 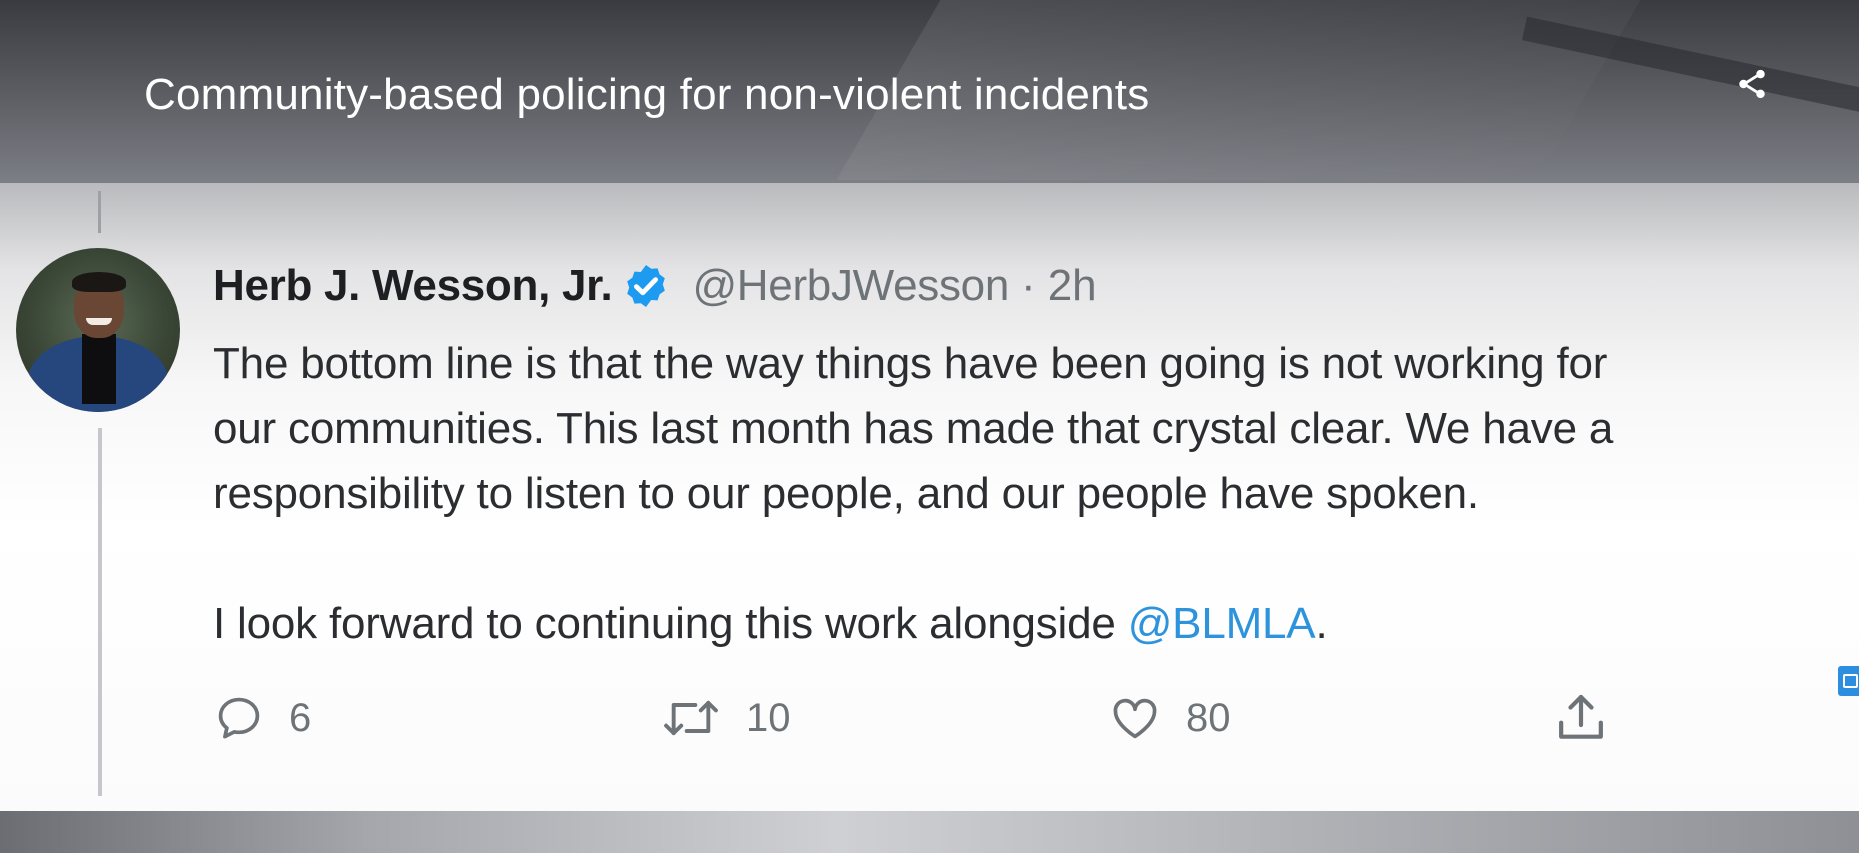 I want to click on share-button, so click(x=1752, y=84).